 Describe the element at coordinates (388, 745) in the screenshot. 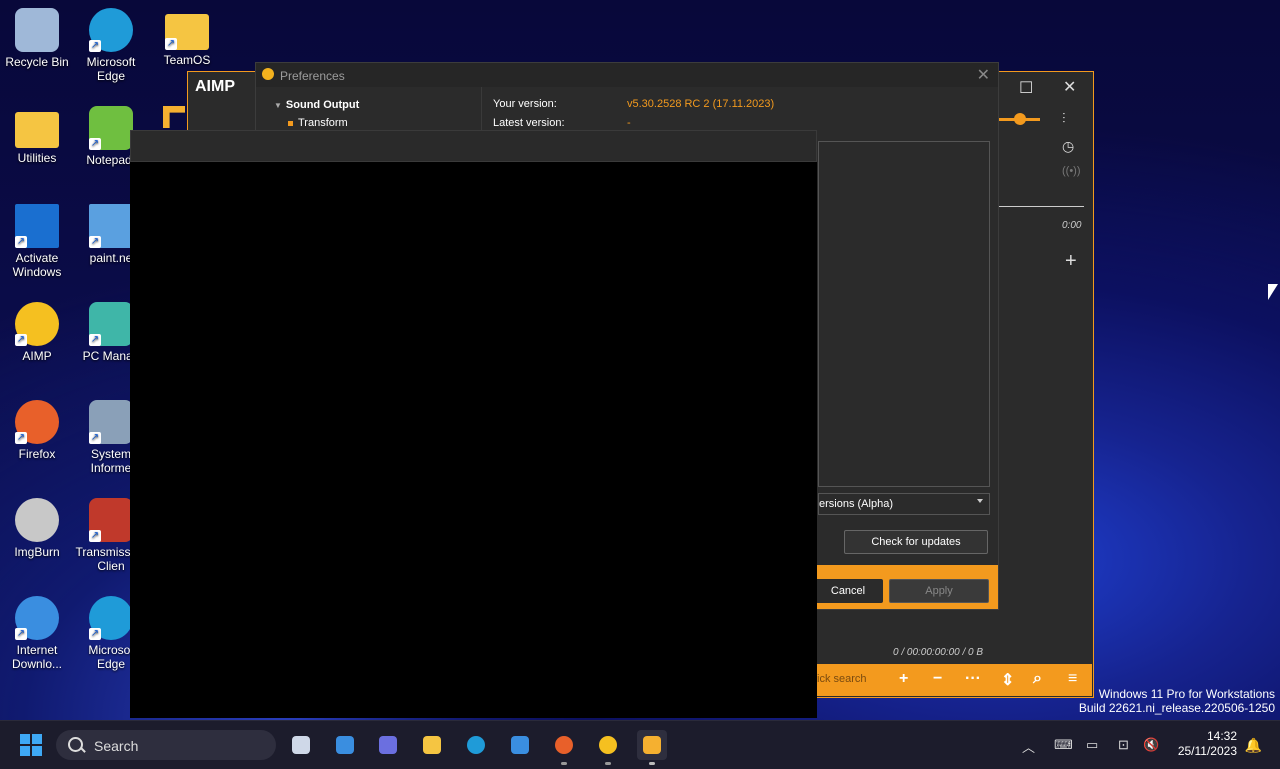

I see `teams-chat-button` at that location.